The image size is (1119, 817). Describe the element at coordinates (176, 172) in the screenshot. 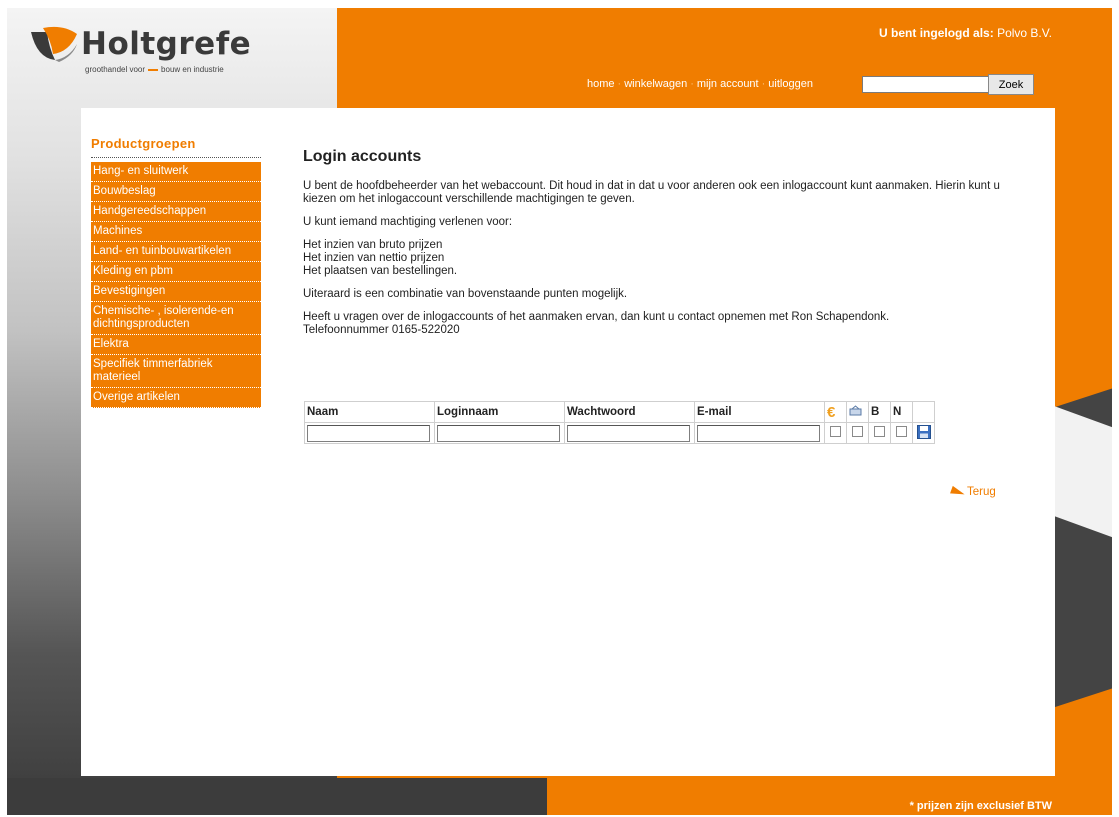

I see `sidebar-item-hang-en-sluitwerk: Hang- en sluitwerk` at that location.